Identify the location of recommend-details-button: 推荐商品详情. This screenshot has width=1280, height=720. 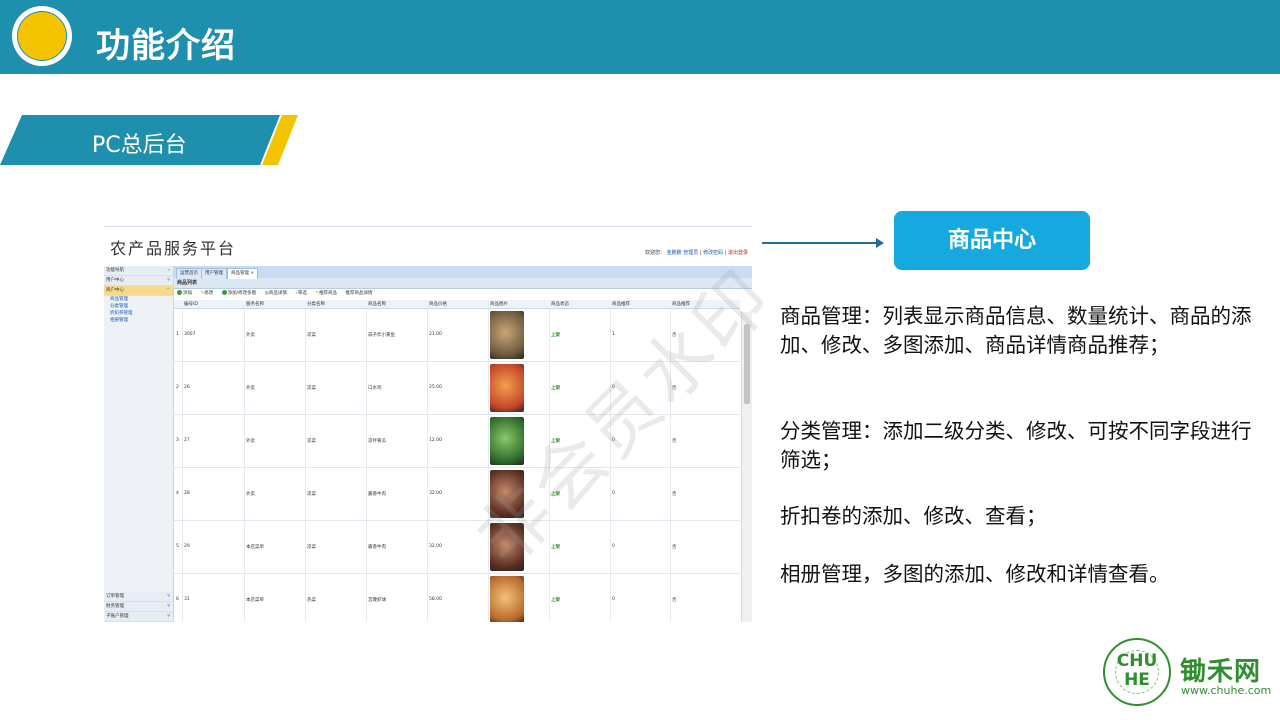
(359, 293).